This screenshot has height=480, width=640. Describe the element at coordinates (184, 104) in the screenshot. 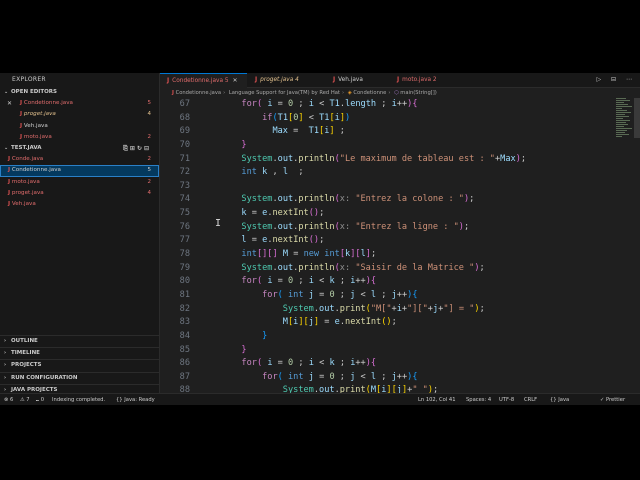

I see `line-number: 67` at that location.